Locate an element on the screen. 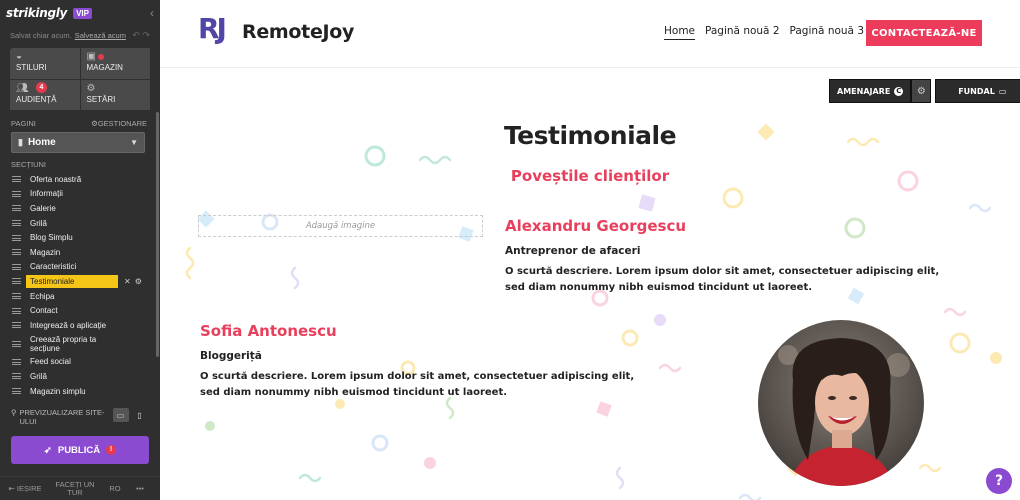 The height and width of the screenshot is (500, 1020). brand-name: RemoteJoy is located at coordinates (298, 32).